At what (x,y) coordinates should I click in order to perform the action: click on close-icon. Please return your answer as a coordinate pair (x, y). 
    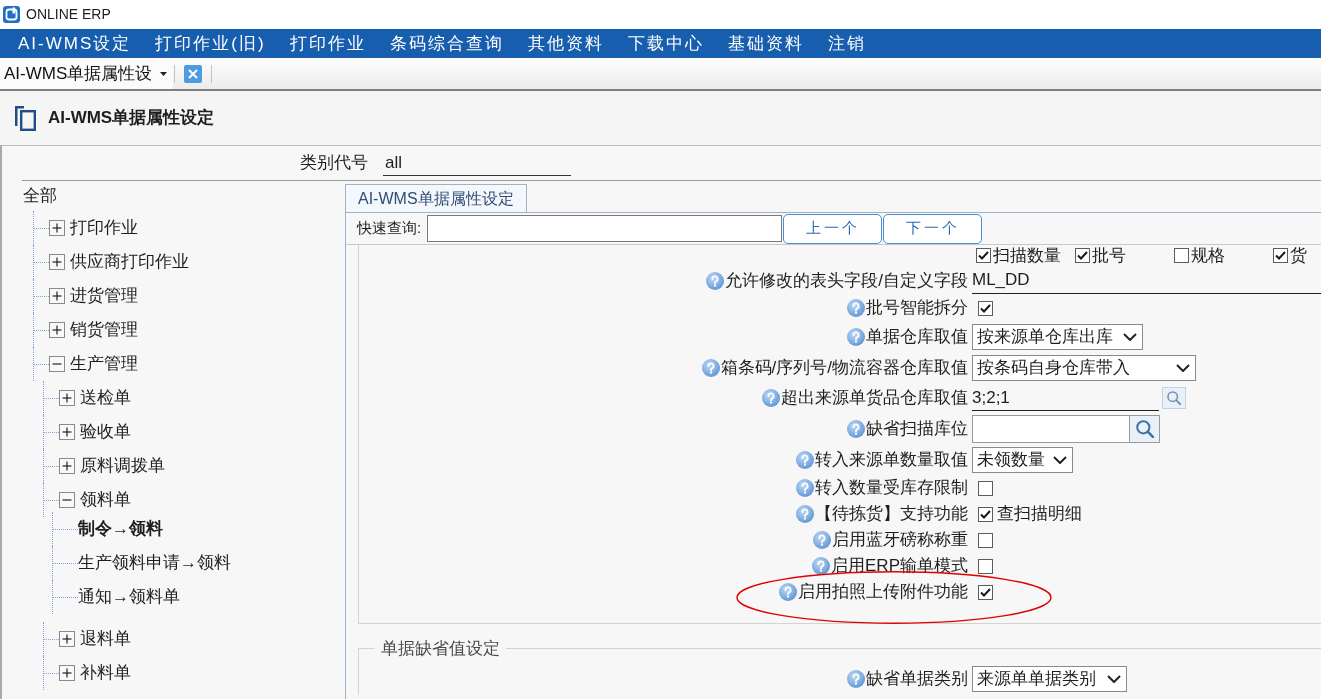
    Looking at the image, I should click on (193, 73).